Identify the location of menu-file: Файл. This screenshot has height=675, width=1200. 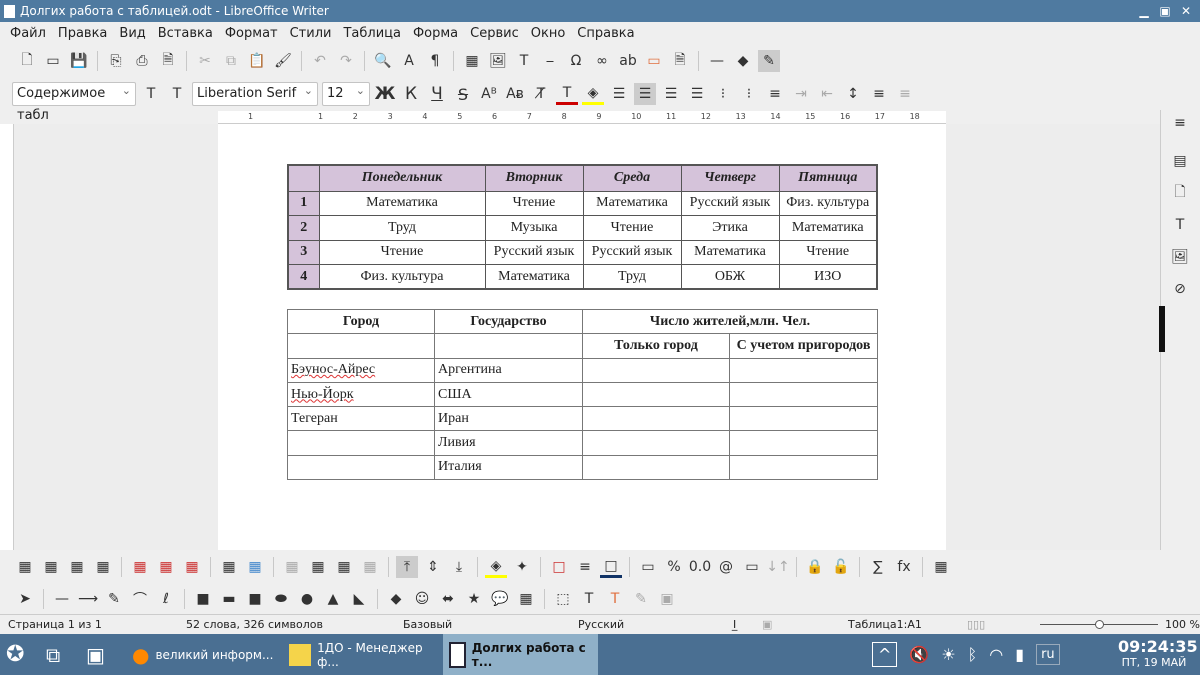
(28, 33).